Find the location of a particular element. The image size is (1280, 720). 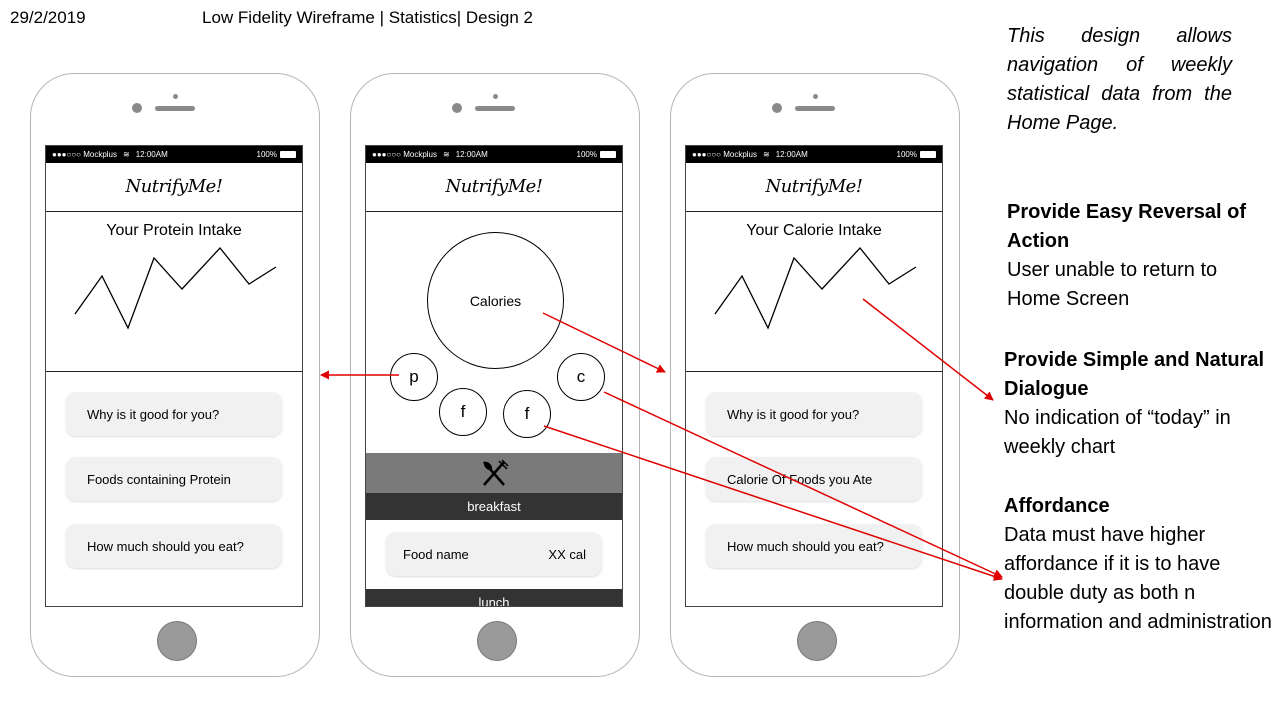

meal-header is located at coordinates (494, 473).